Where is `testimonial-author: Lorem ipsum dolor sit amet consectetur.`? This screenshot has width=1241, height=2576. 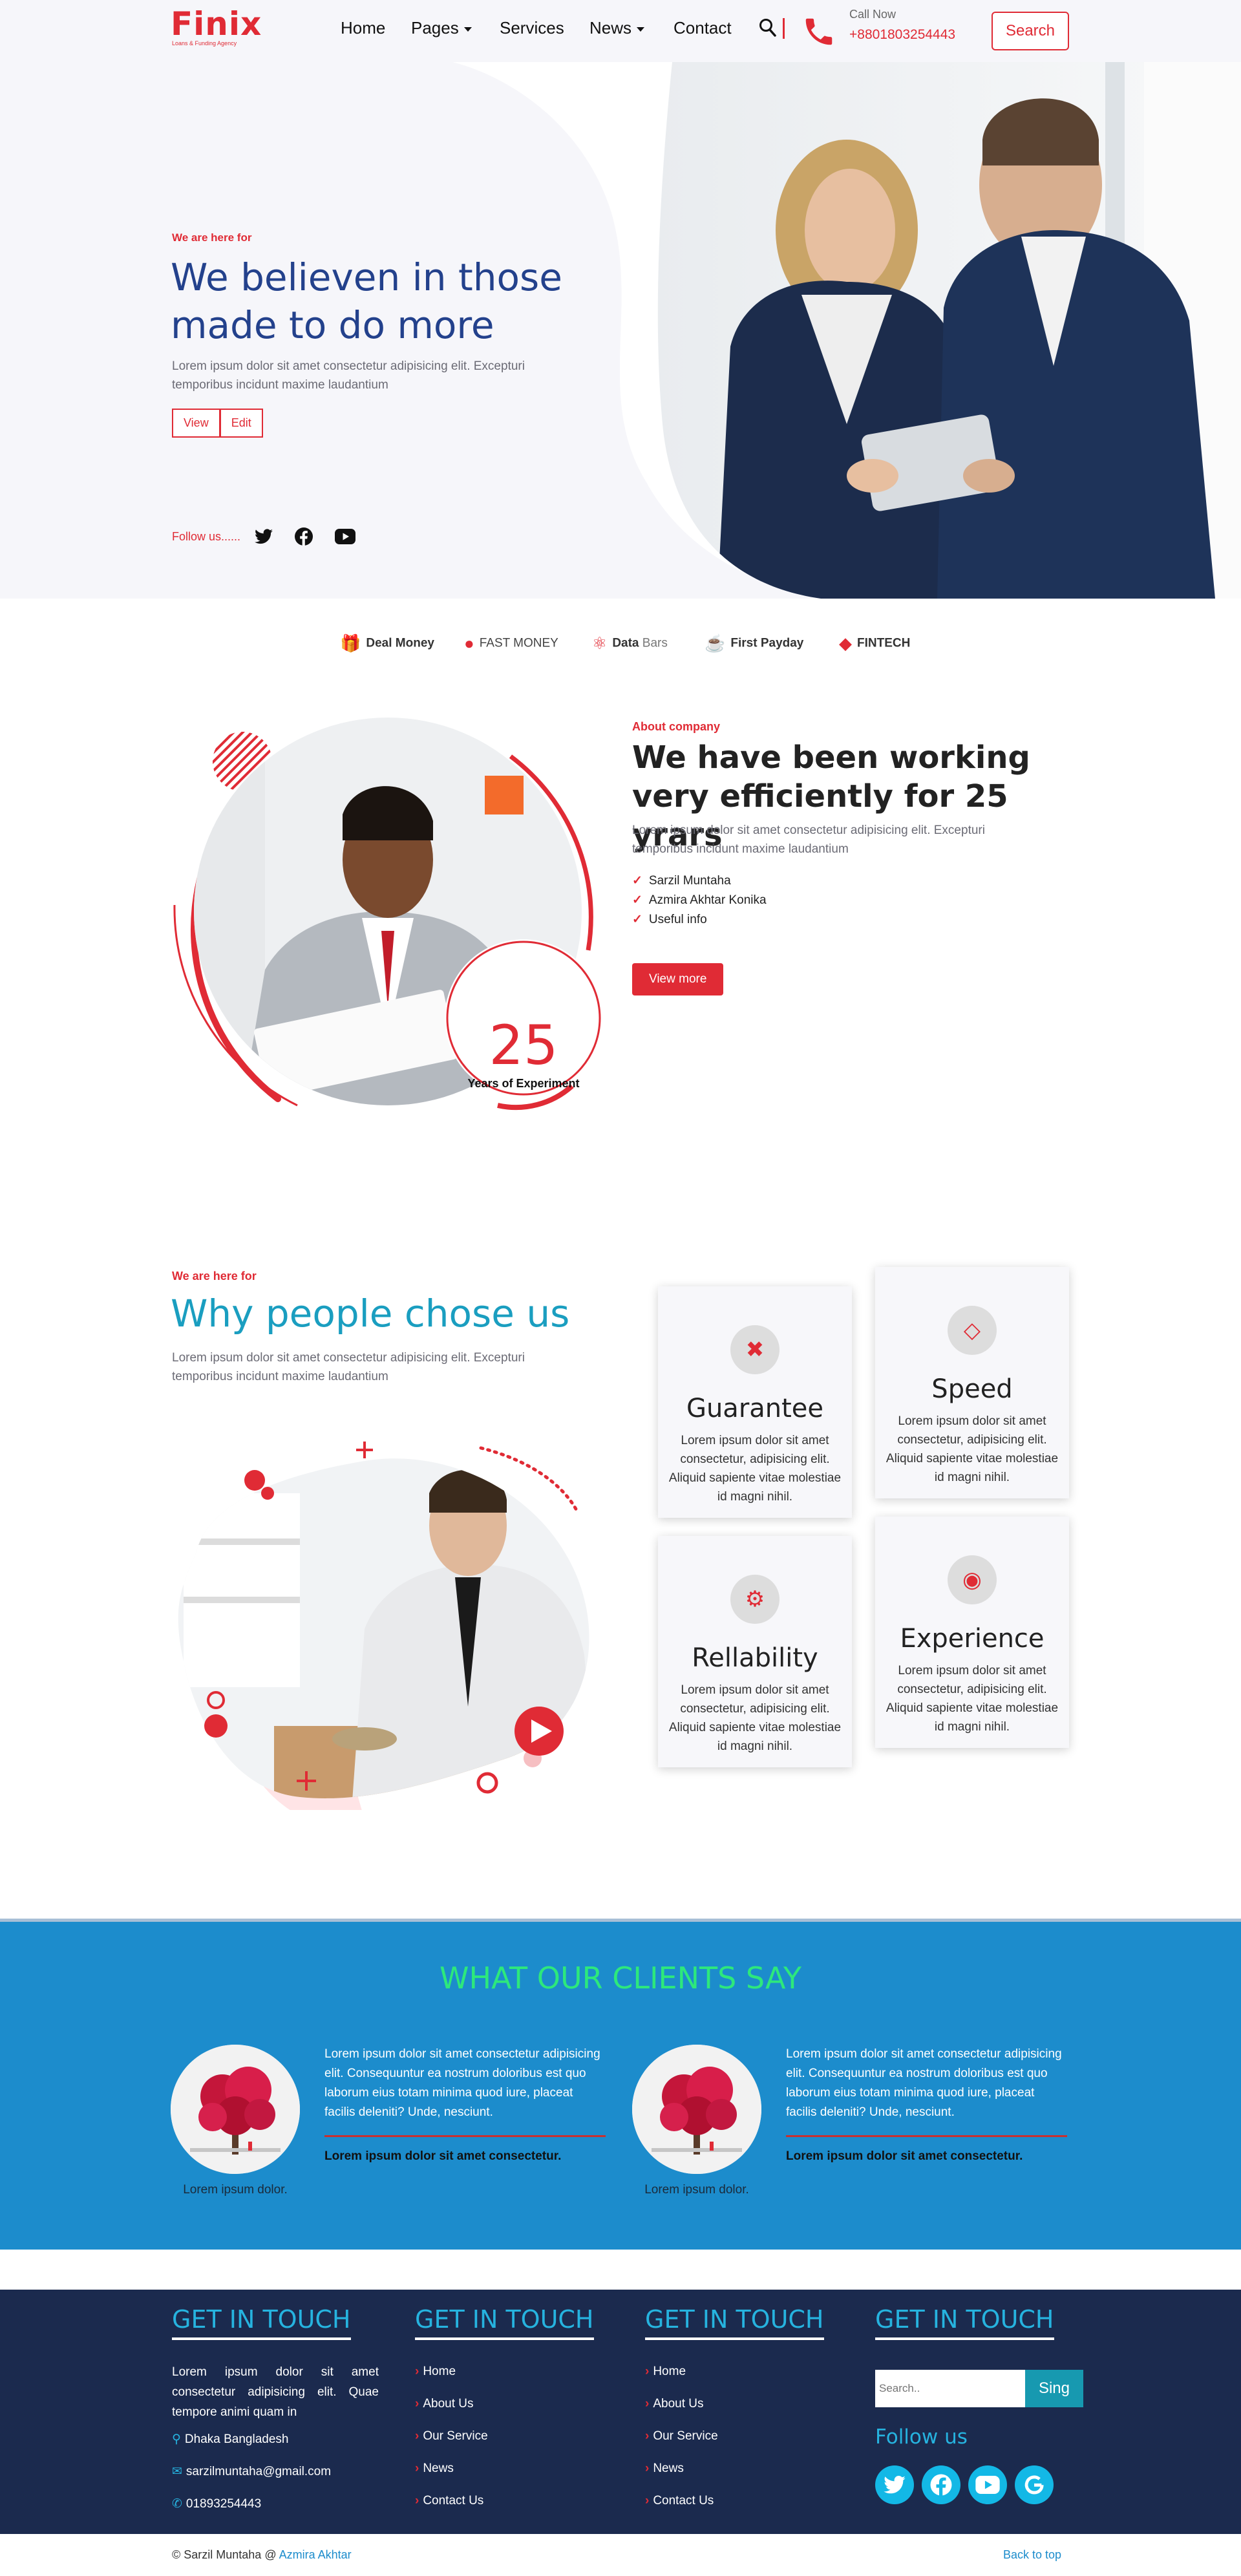
testimonial-author: Lorem ipsum dolor sit amet consectetur. is located at coordinates (443, 2156).